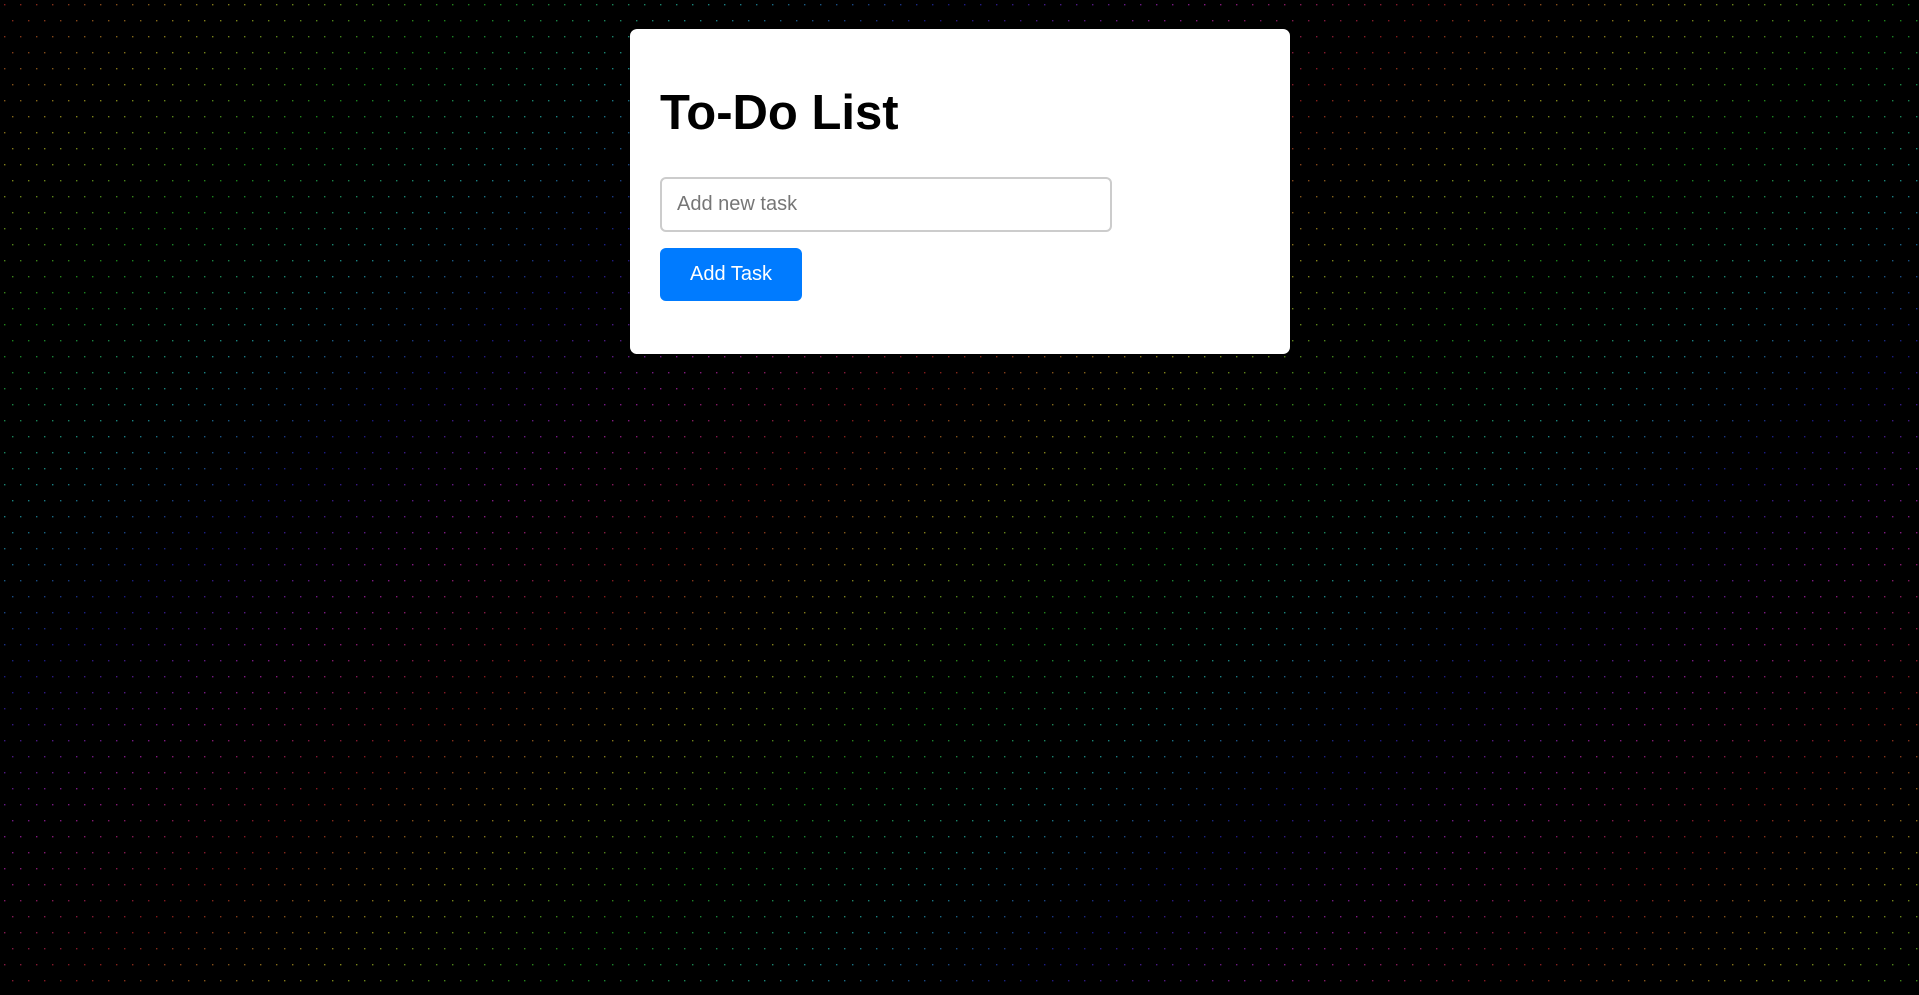 The height and width of the screenshot is (995, 1919). I want to click on new-task-input, so click(886, 204).